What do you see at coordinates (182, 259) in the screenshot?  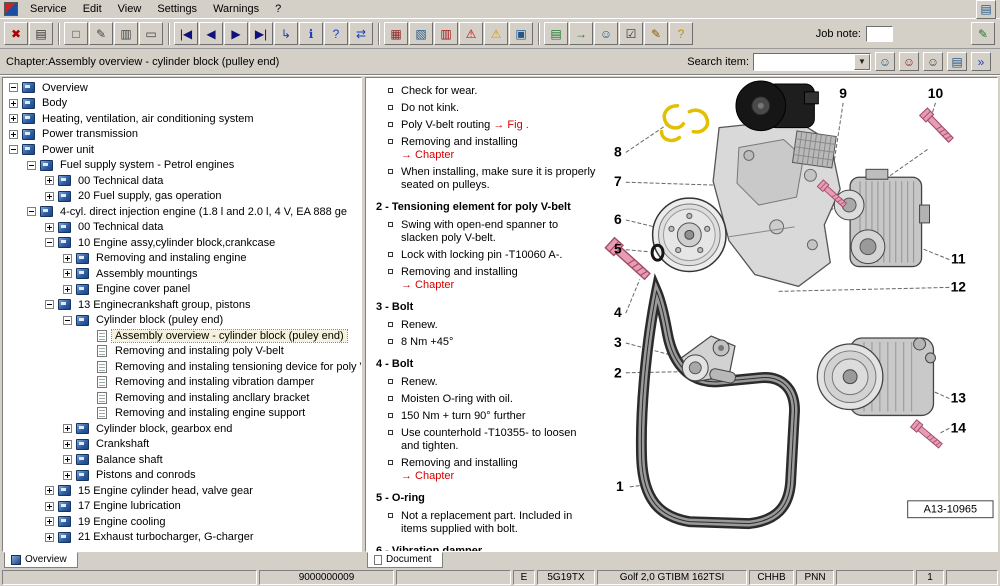 I see `tree-item: Removing and instaling engine` at bounding box center [182, 259].